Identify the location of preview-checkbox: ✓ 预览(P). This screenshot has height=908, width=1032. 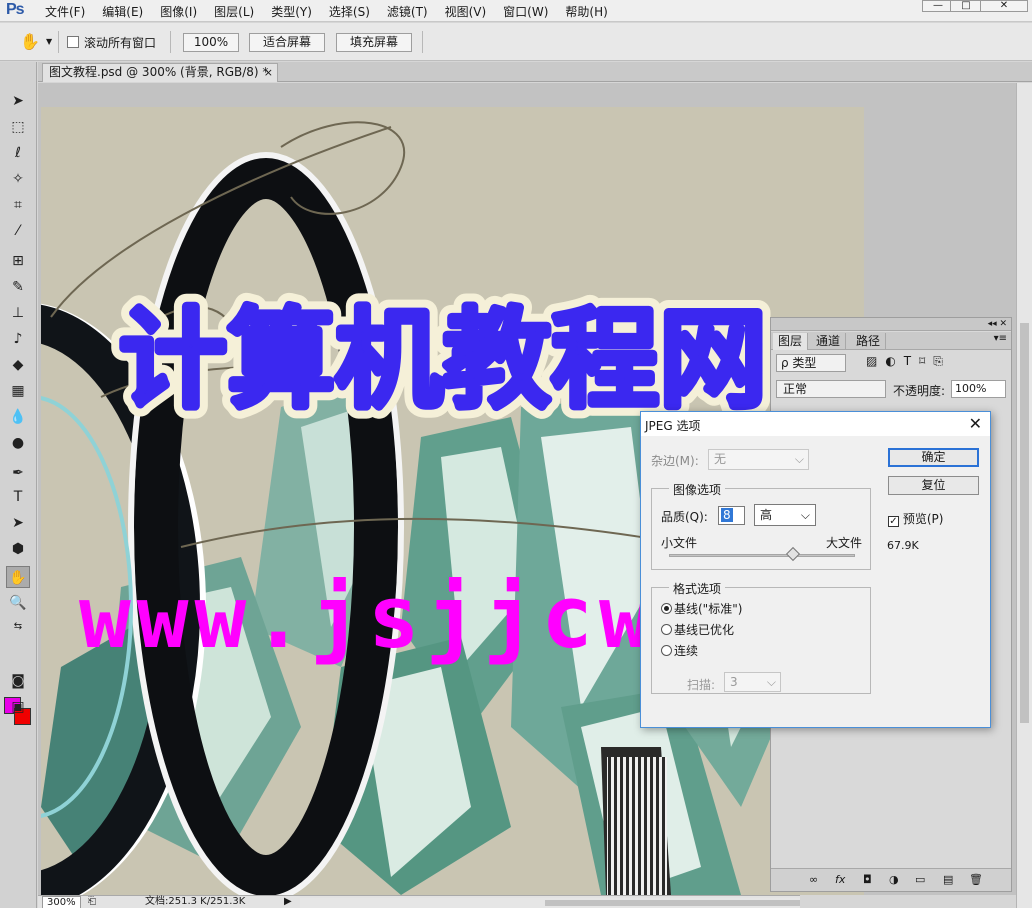
(915, 518).